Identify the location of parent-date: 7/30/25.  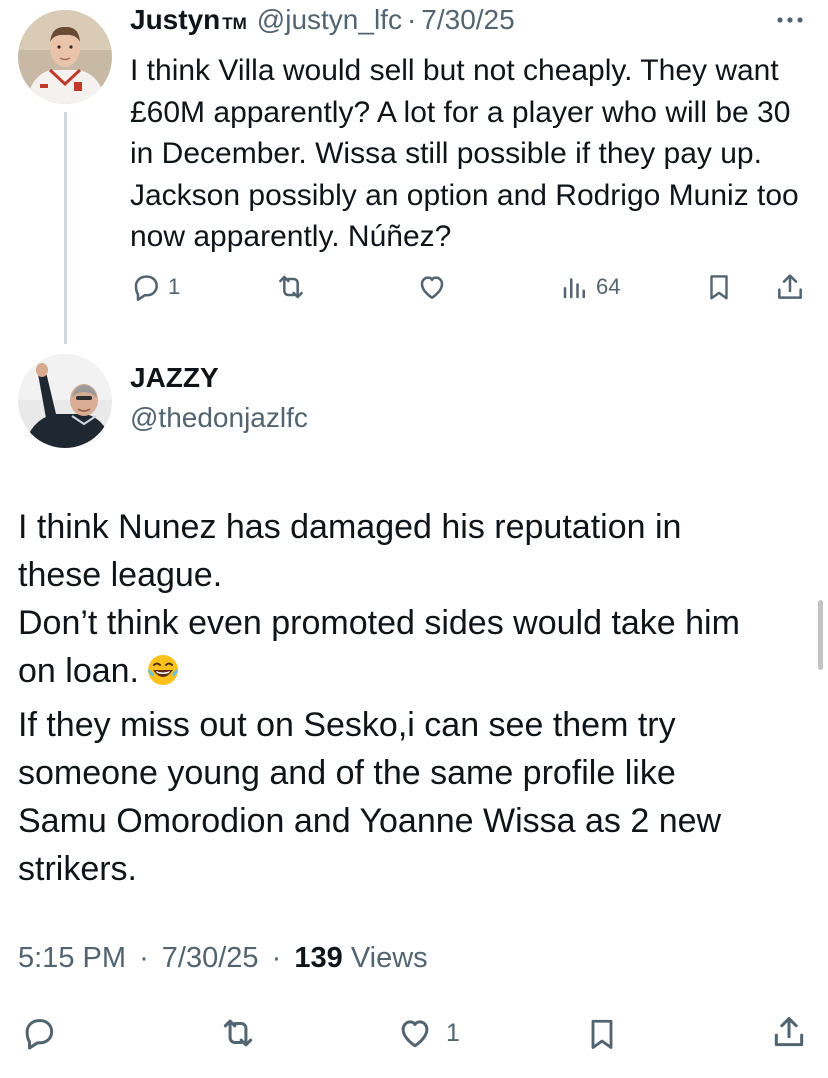
(467, 20).